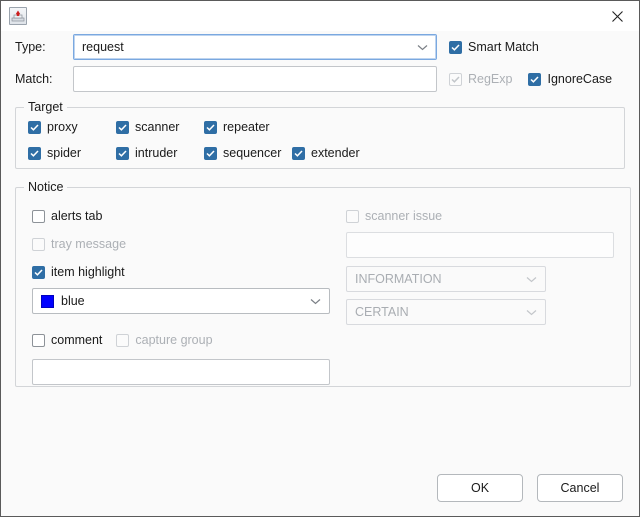 The height and width of the screenshot is (517, 640). I want to click on target-checkbox-spider: spider, so click(72, 153).